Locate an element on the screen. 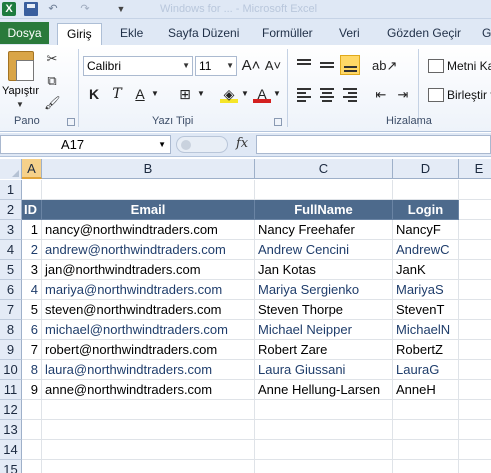 This screenshot has height=473, width=491. tab-view: G is located at coordinates (486, 34).